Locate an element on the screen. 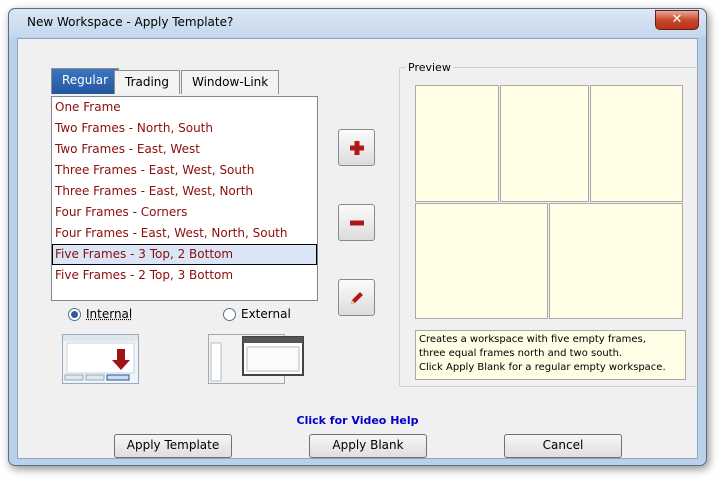  tab-trading: Trading is located at coordinates (147, 82).